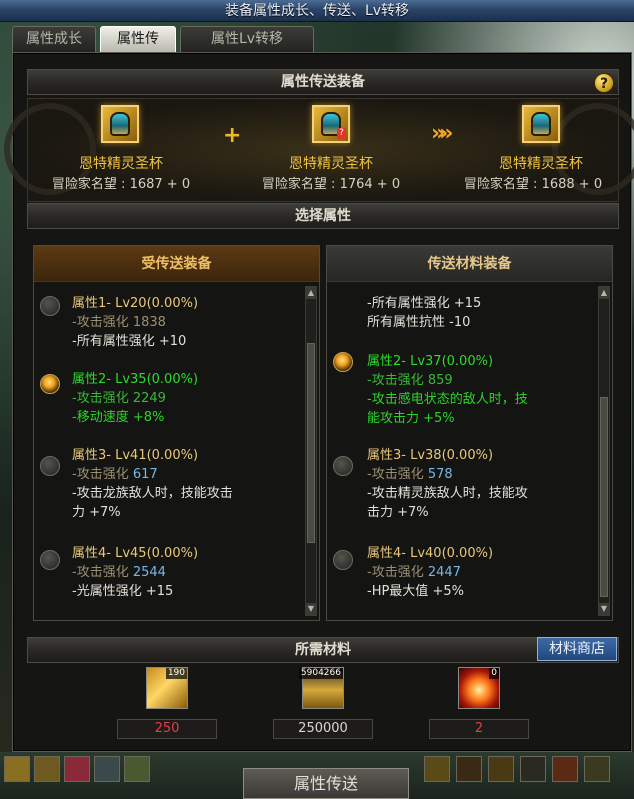 The height and width of the screenshot is (799, 634). I want to click on attr-line: -攻击感电状态的敌人时，技, so click(447, 399).